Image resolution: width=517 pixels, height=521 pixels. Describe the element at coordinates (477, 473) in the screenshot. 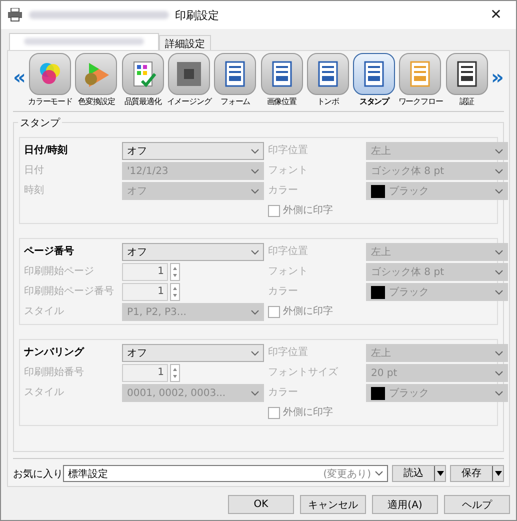

I see `split-button: 保存` at that location.